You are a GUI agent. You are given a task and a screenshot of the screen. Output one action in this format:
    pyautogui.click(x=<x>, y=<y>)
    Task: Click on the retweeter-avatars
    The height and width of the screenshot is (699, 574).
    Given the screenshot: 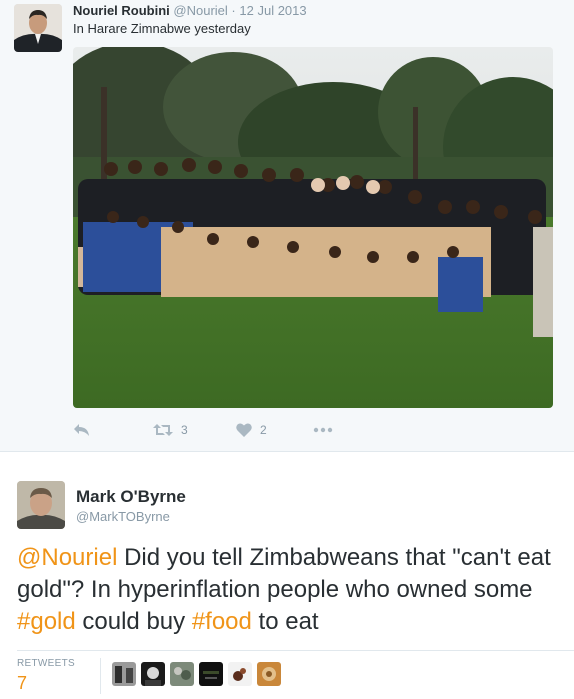 What is the action you would take?
    pyautogui.click(x=196, y=674)
    